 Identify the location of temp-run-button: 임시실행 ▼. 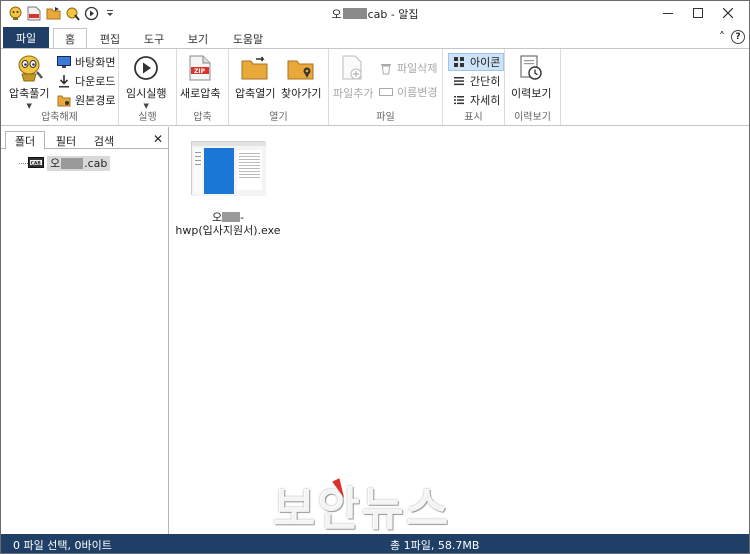
(146, 81).